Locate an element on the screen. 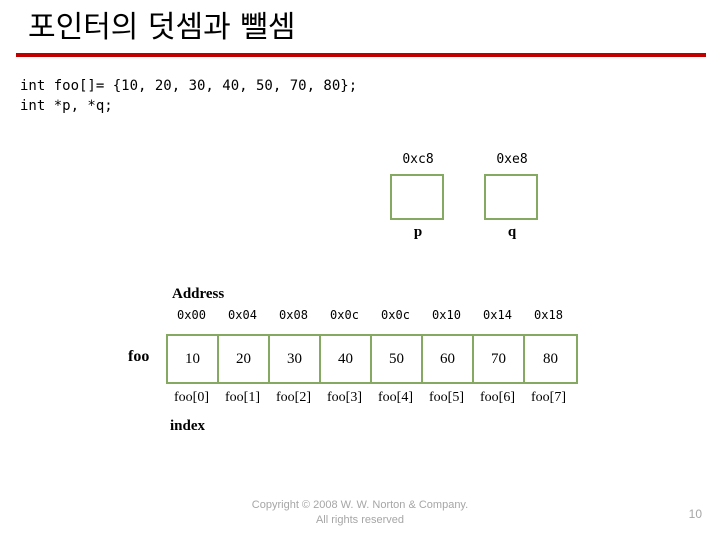  index-cell: foo[0] is located at coordinates (191, 397).